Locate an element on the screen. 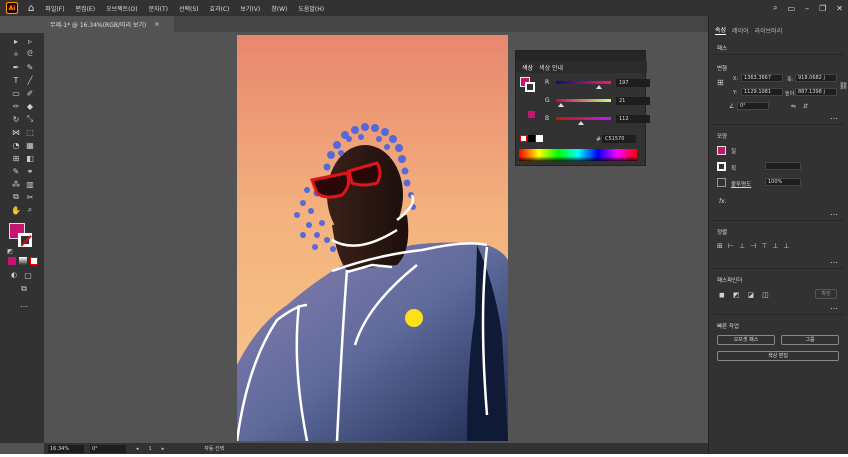 This screenshot has width=848, height=457. r-slider is located at coordinates (583, 82).